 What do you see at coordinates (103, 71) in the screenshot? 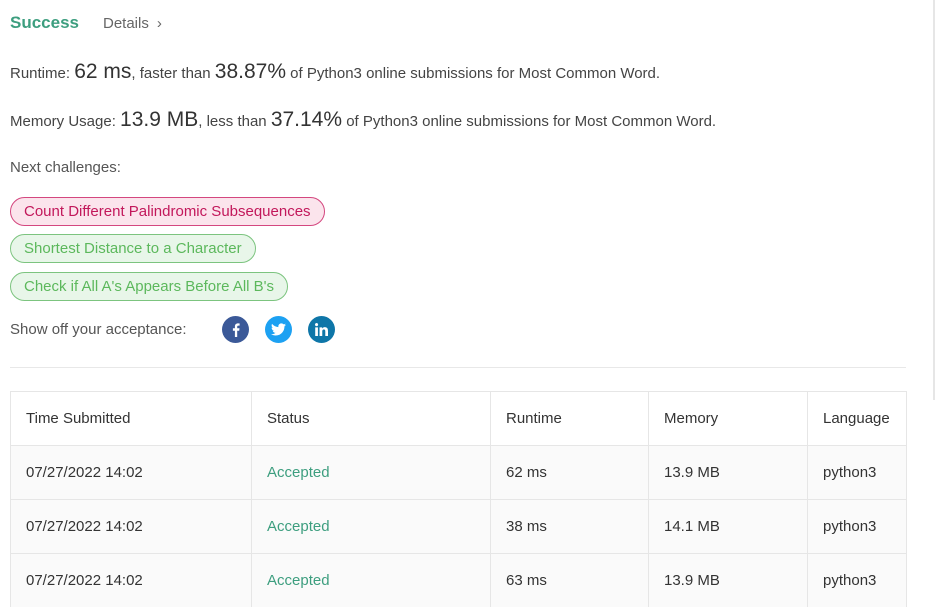
I see `runtime-value: 62 ms` at bounding box center [103, 71].